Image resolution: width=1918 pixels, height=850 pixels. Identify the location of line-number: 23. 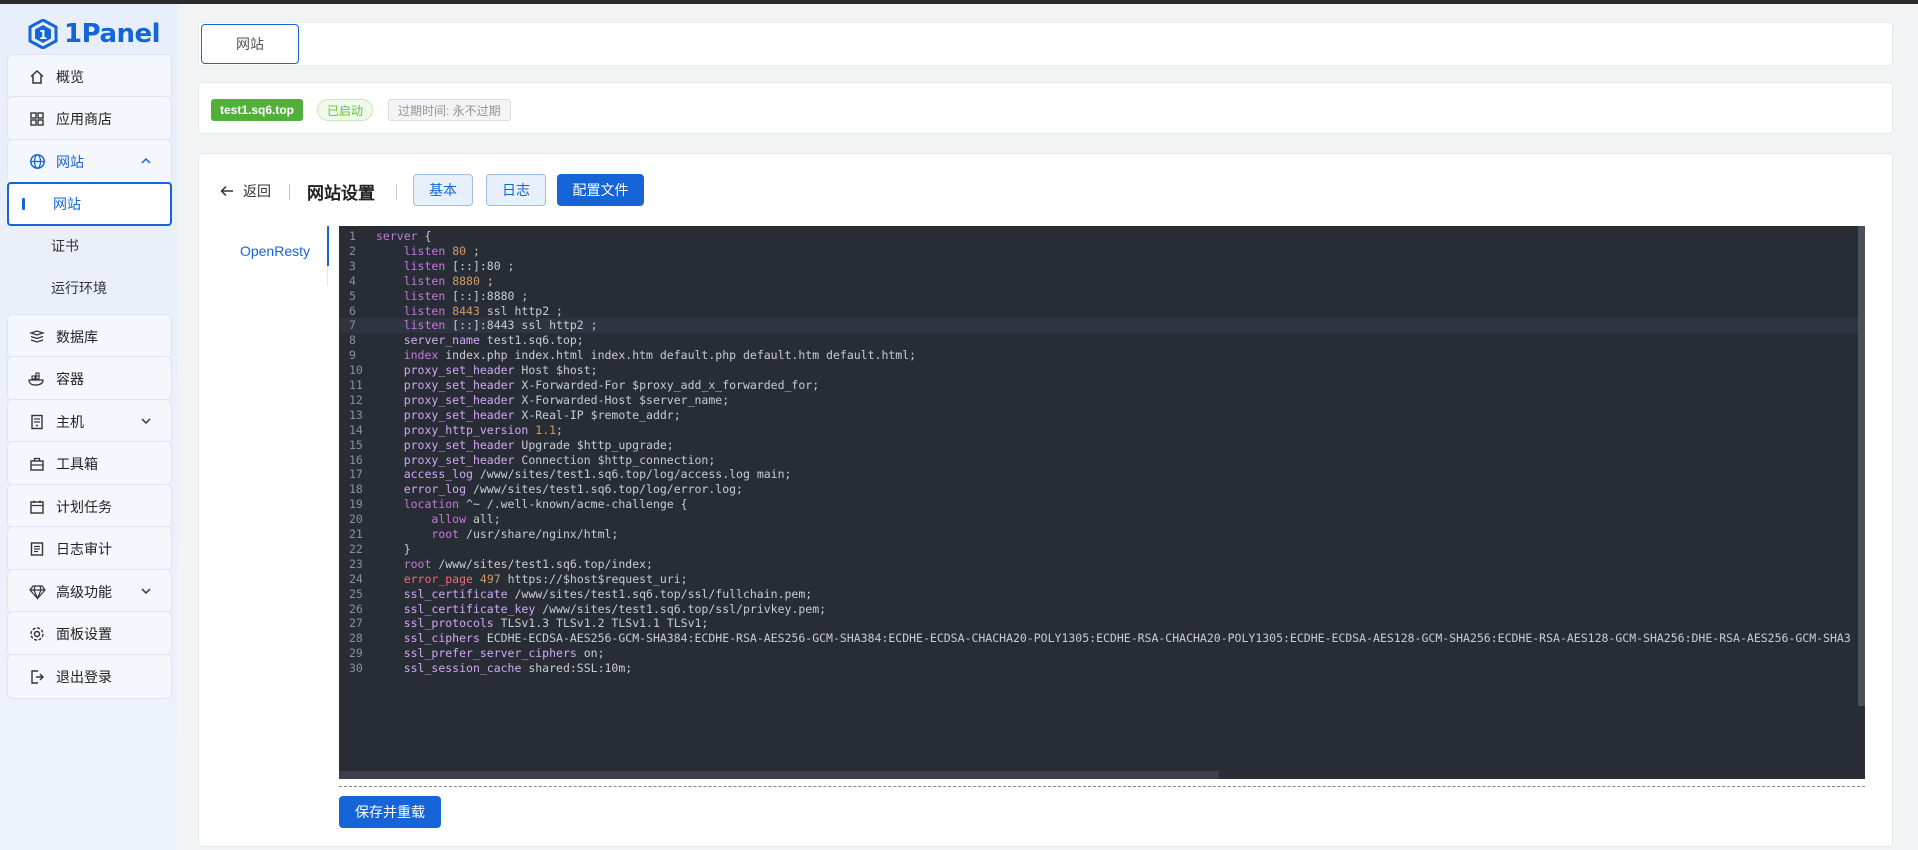
(356, 563).